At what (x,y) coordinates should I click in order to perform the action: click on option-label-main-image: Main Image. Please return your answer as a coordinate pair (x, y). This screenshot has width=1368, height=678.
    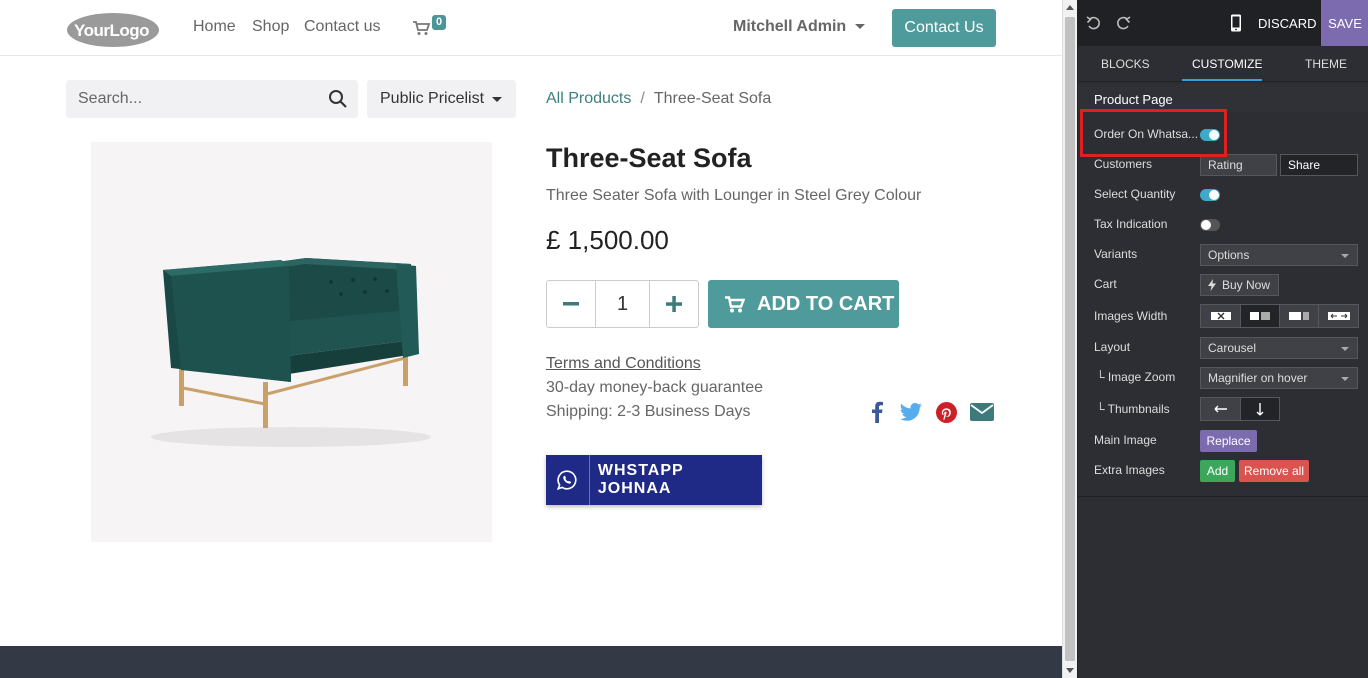
    Looking at the image, I should click on (1125, 440).